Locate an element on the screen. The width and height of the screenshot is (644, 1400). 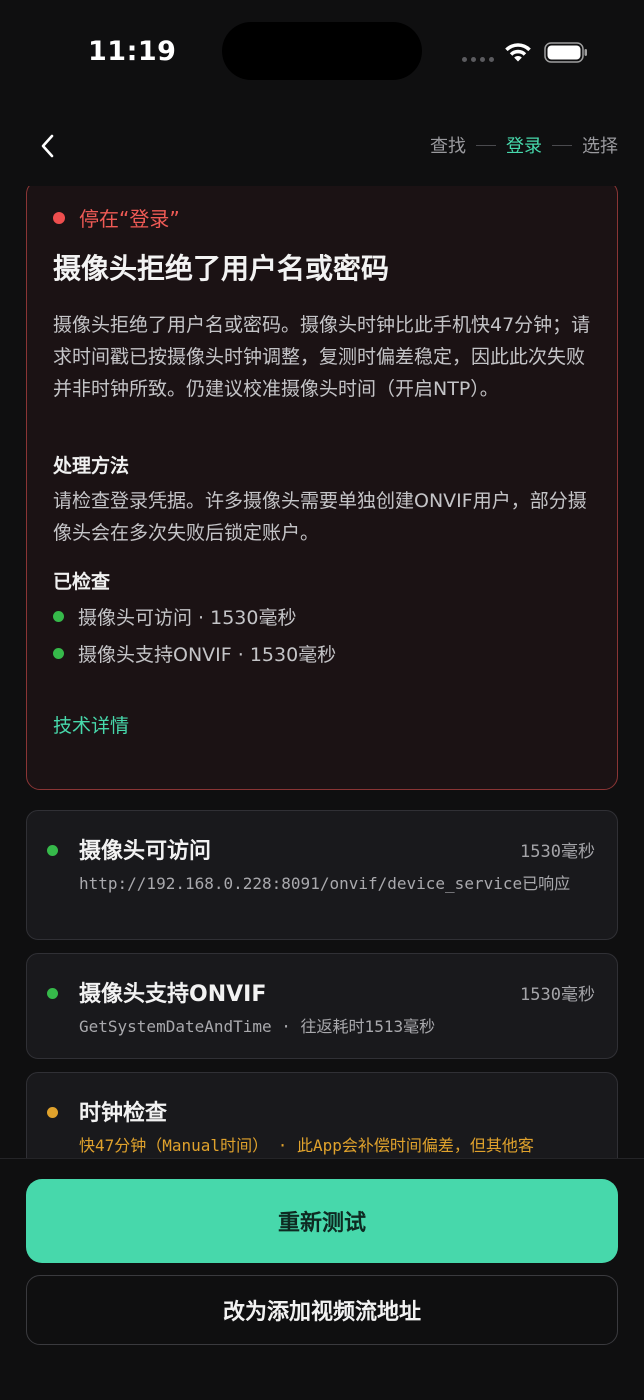
checked-heading: 已检查 is located at coordinates (82, 582).